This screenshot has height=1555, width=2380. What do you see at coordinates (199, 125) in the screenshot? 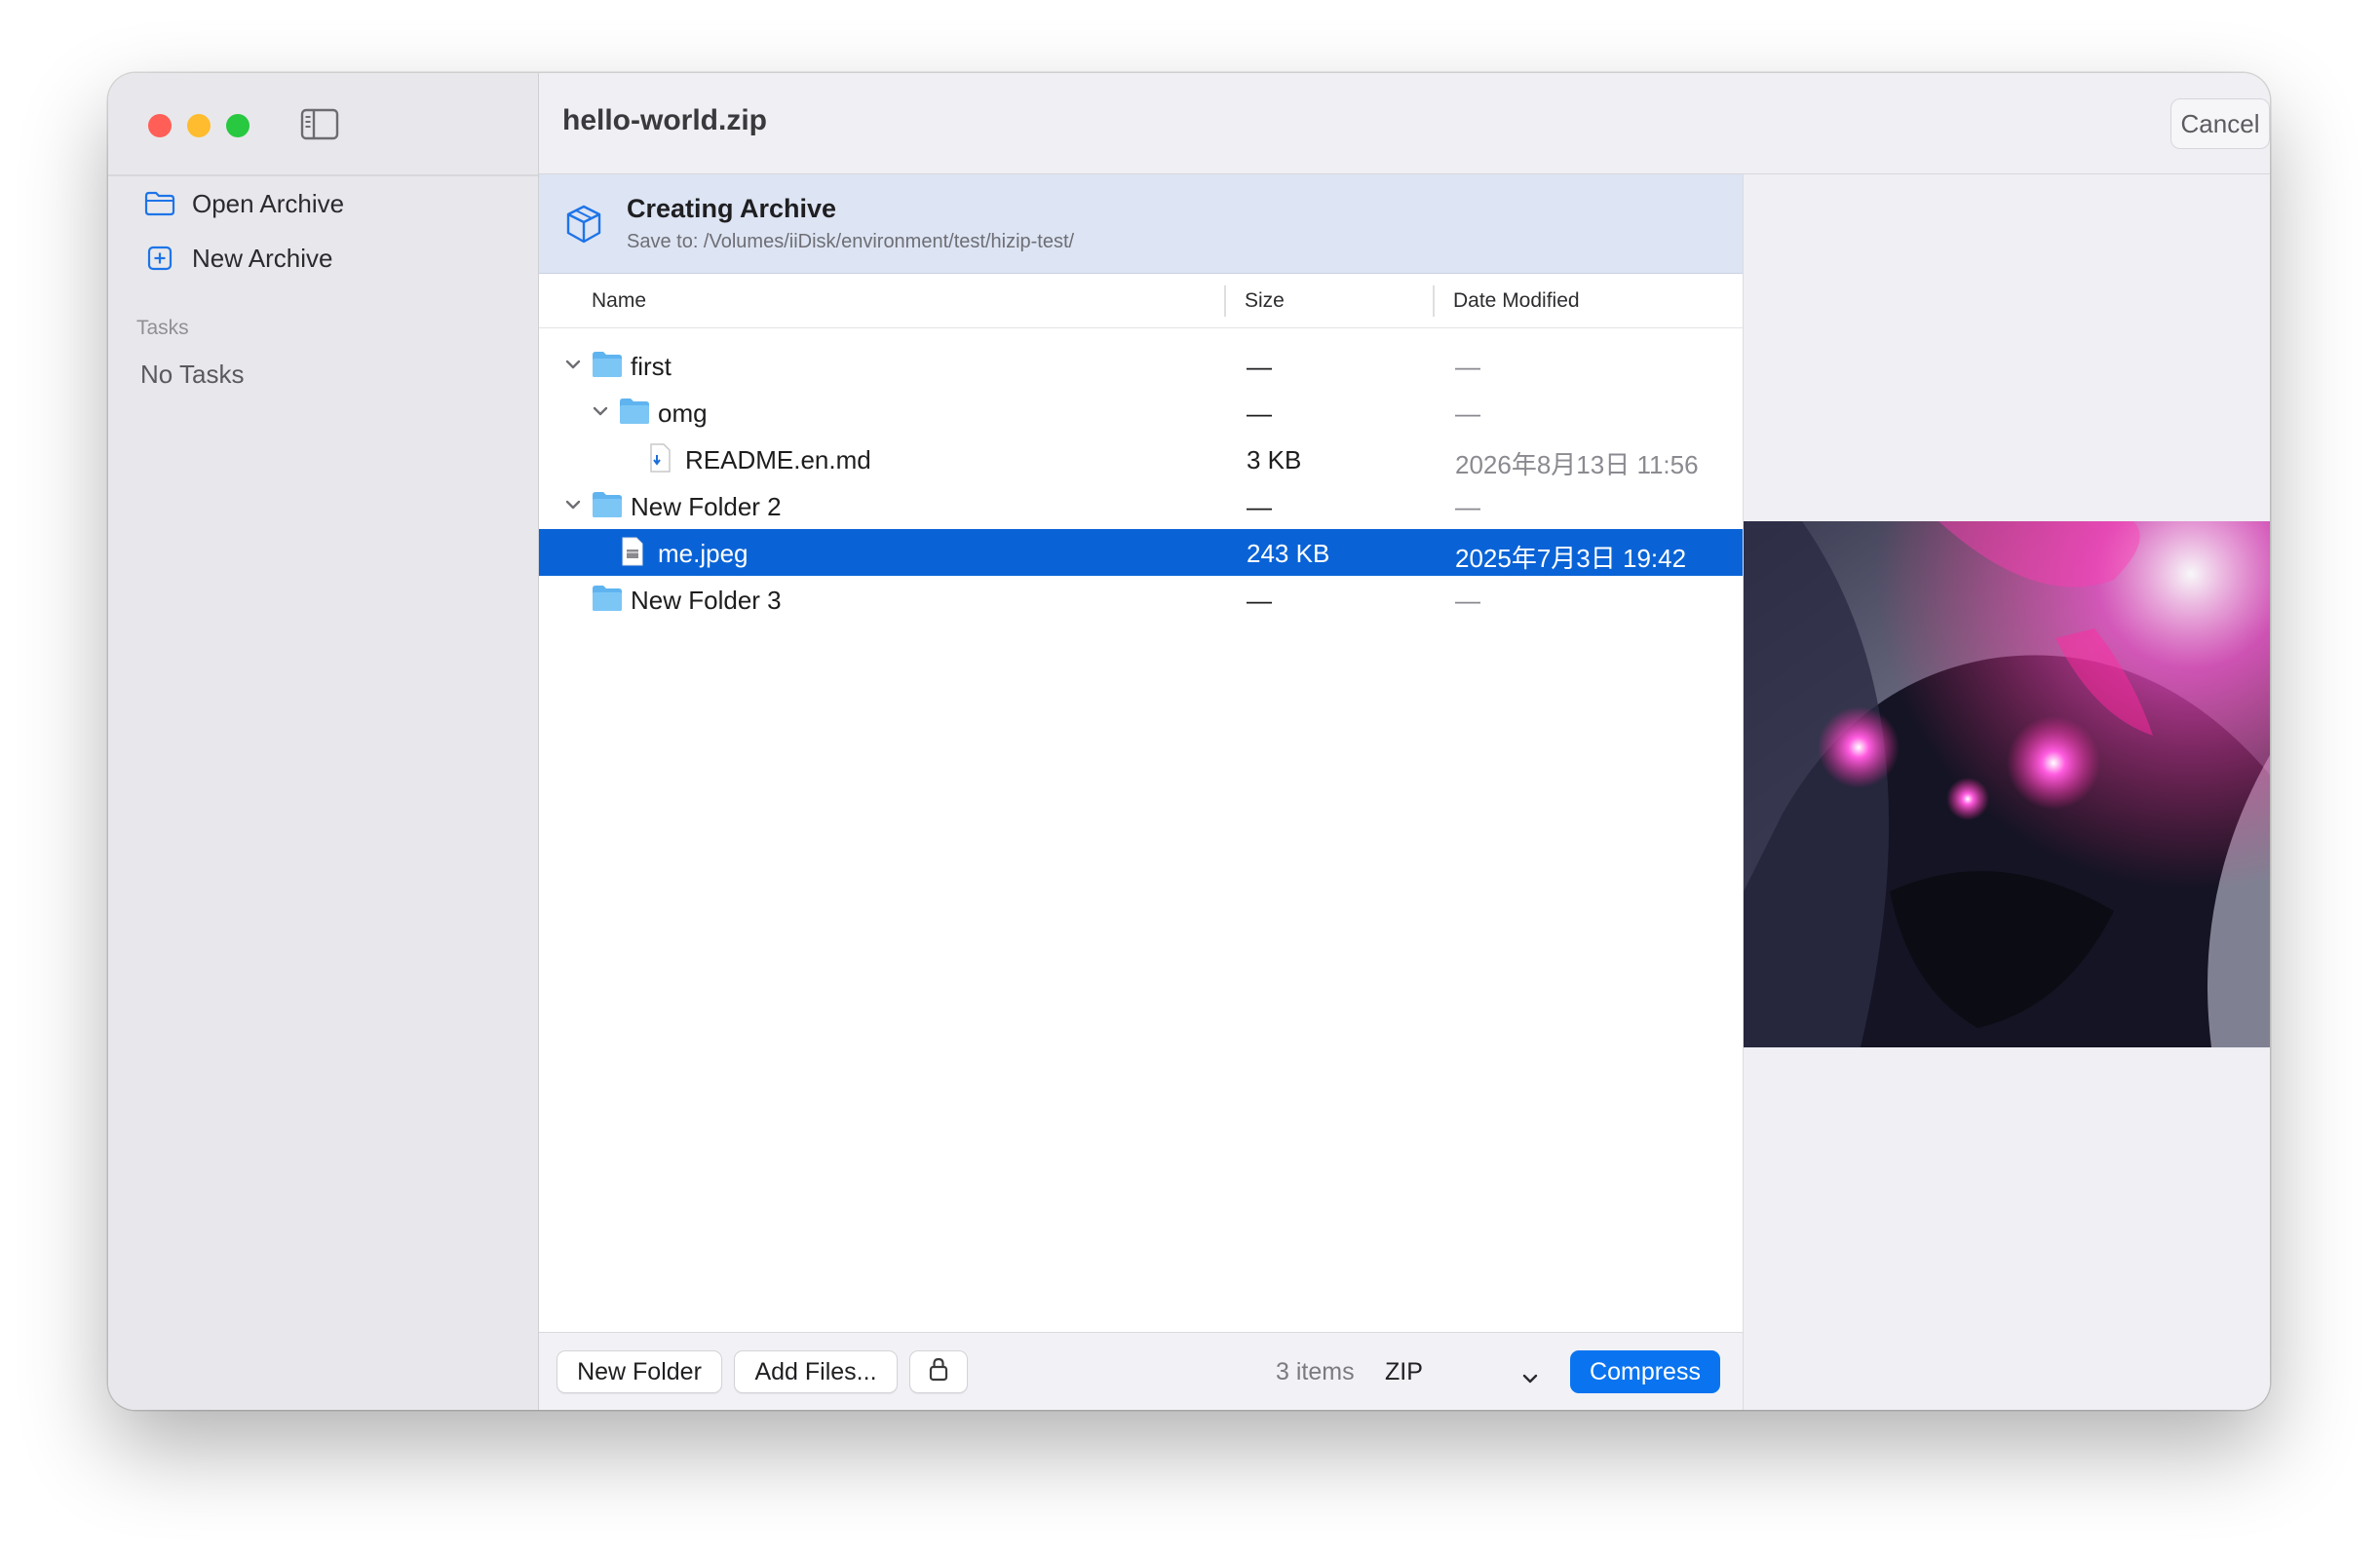
I see `minimize-window-button` at bounding box center [199, 125].